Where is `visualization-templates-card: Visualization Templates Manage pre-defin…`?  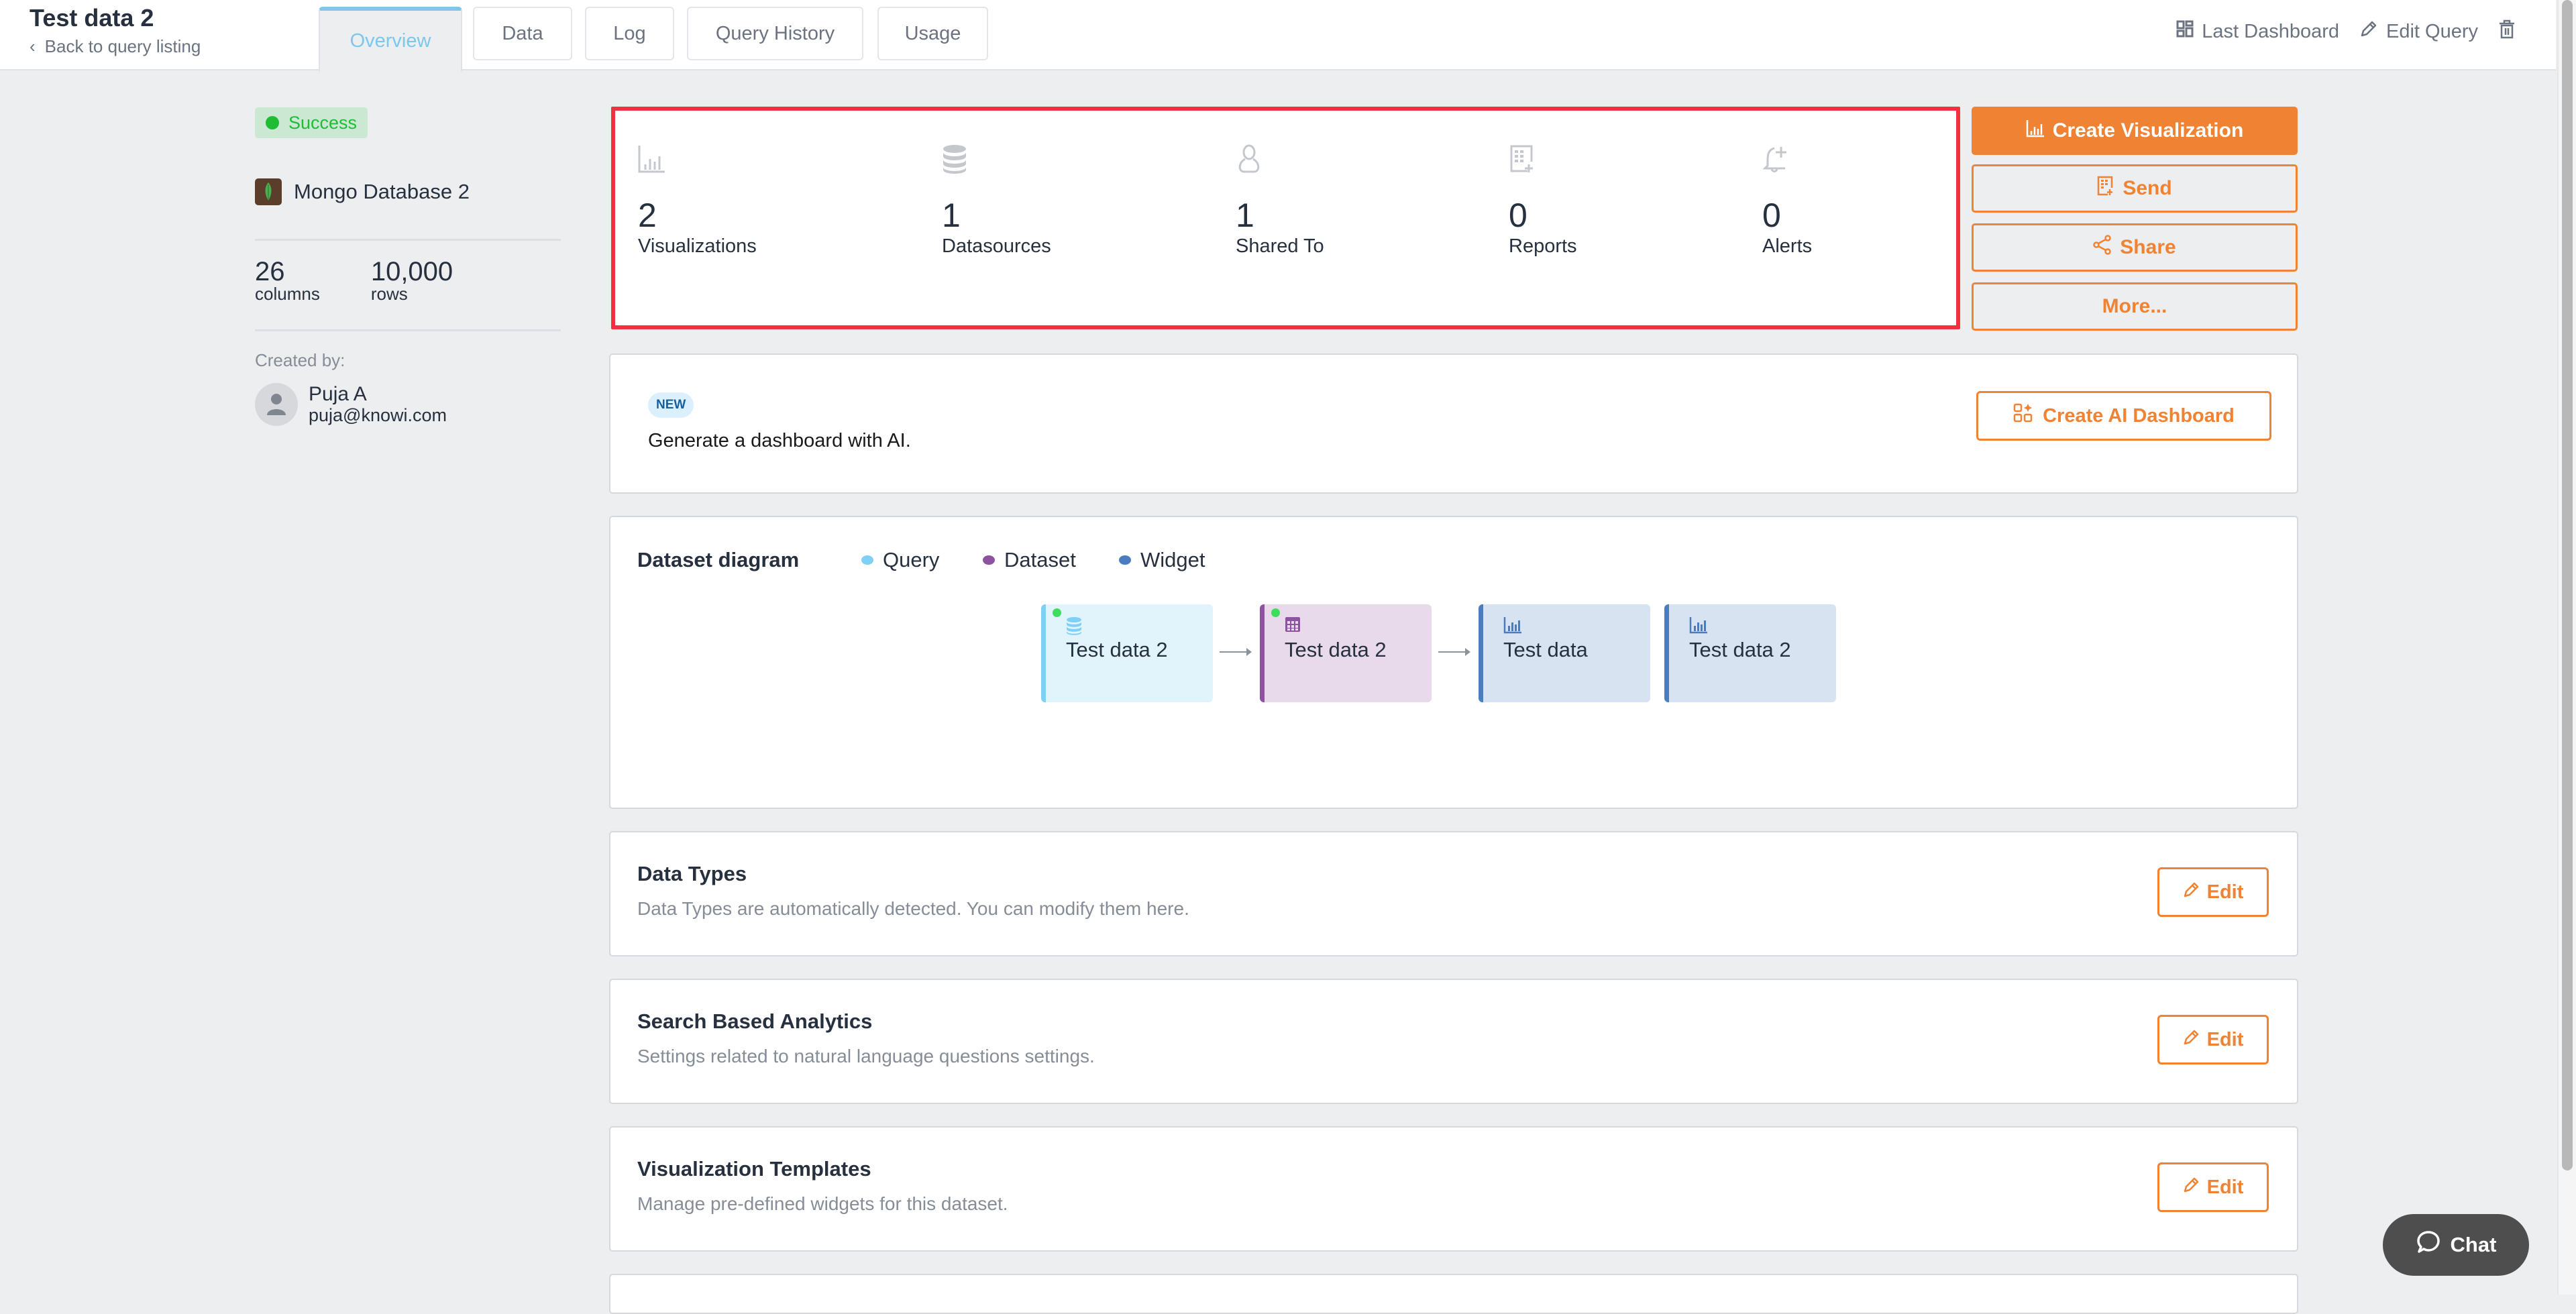 visualization-templates-card: Visualization Templates Manage pre-defin… is located at coordinates (1453, 1189).